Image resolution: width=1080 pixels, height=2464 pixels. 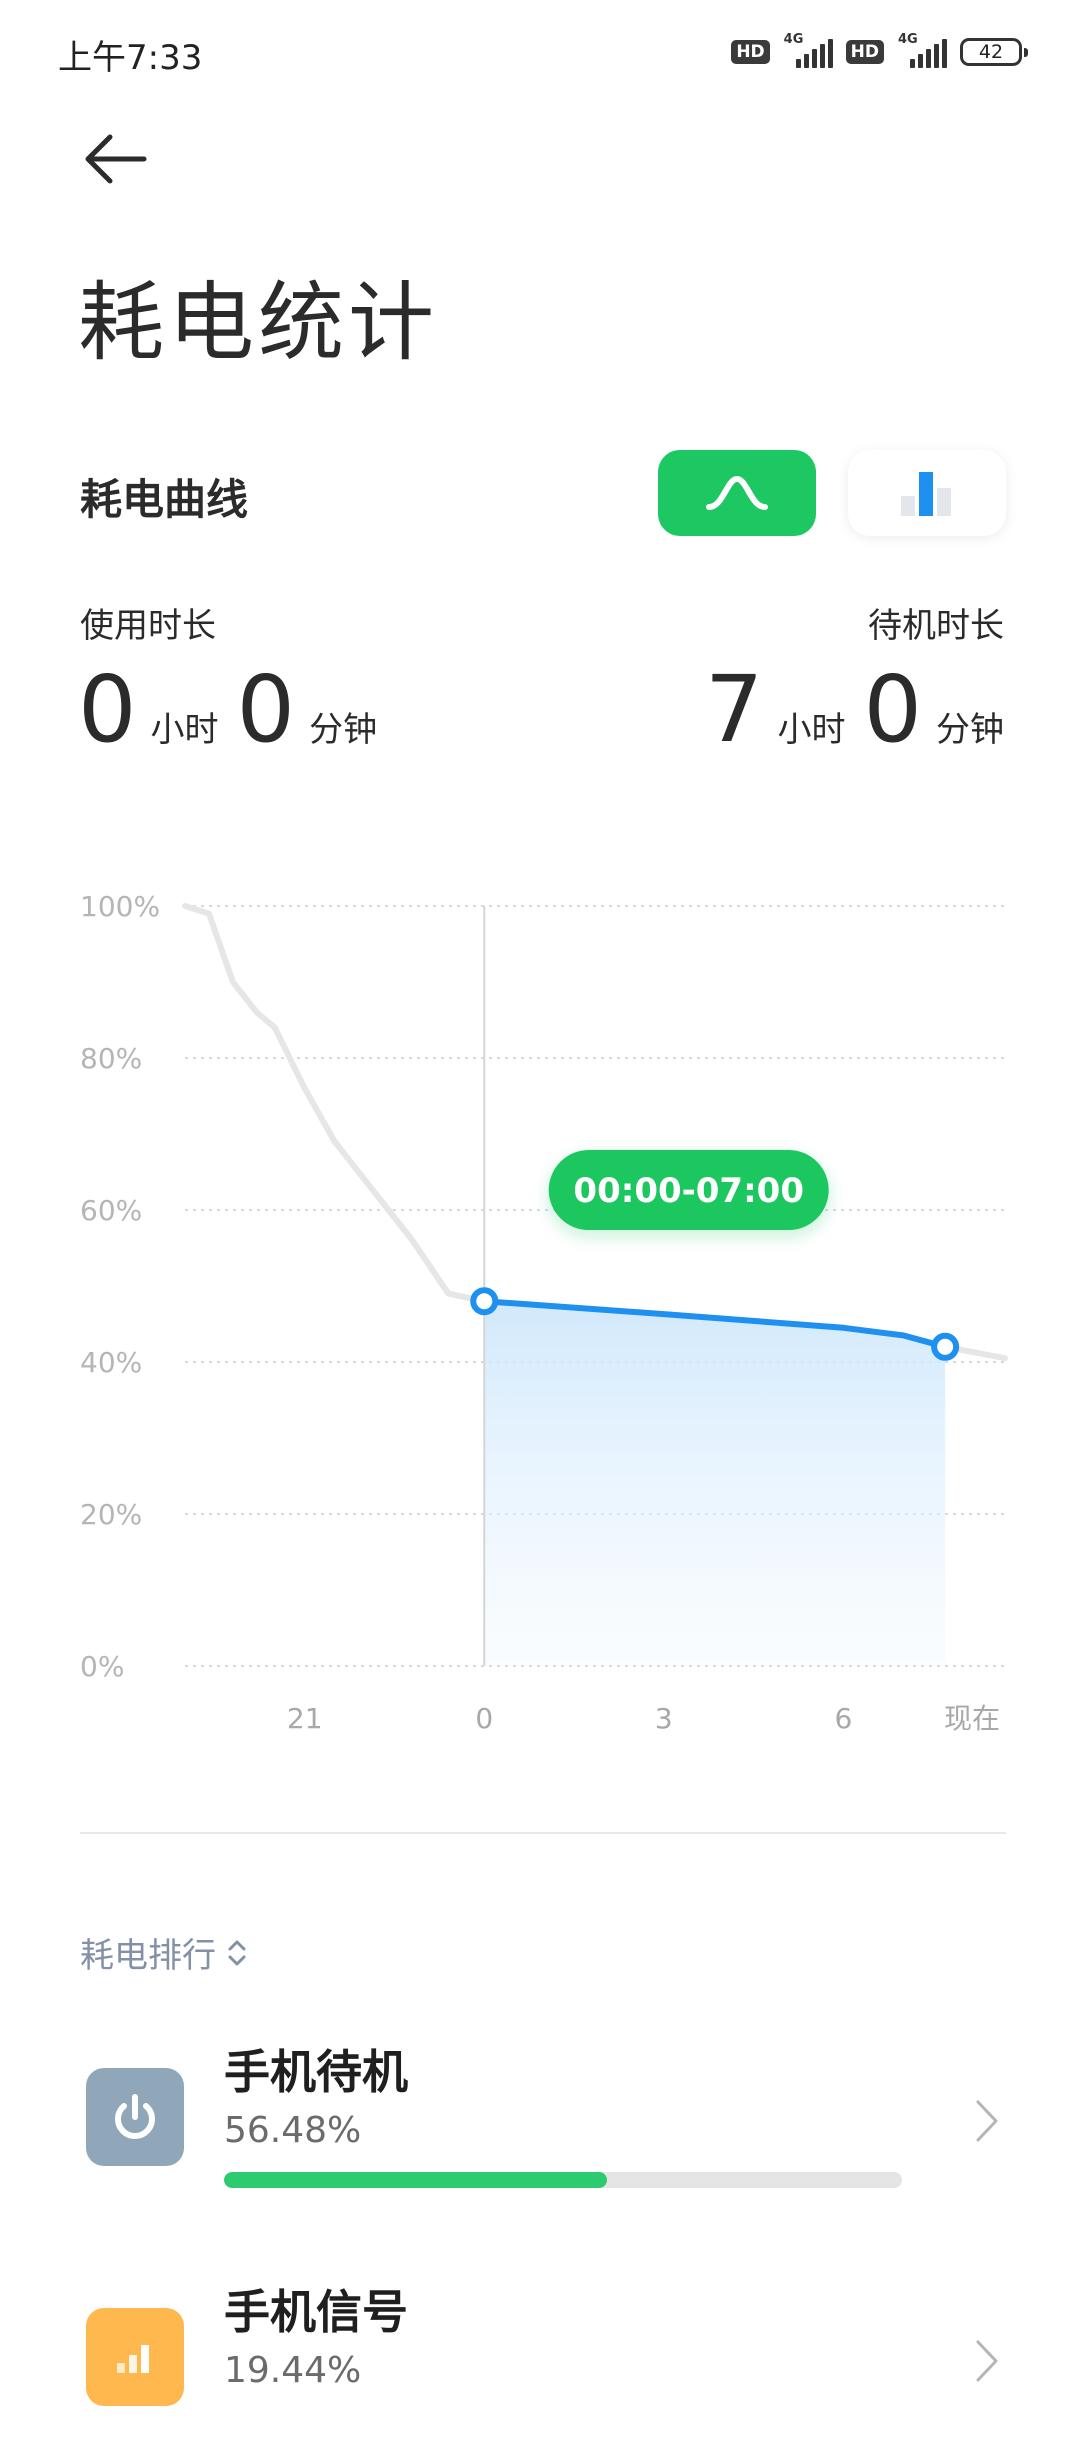 I want to click on status-icons: HD 4G HD 4G 42, so click(x=879, y=51).